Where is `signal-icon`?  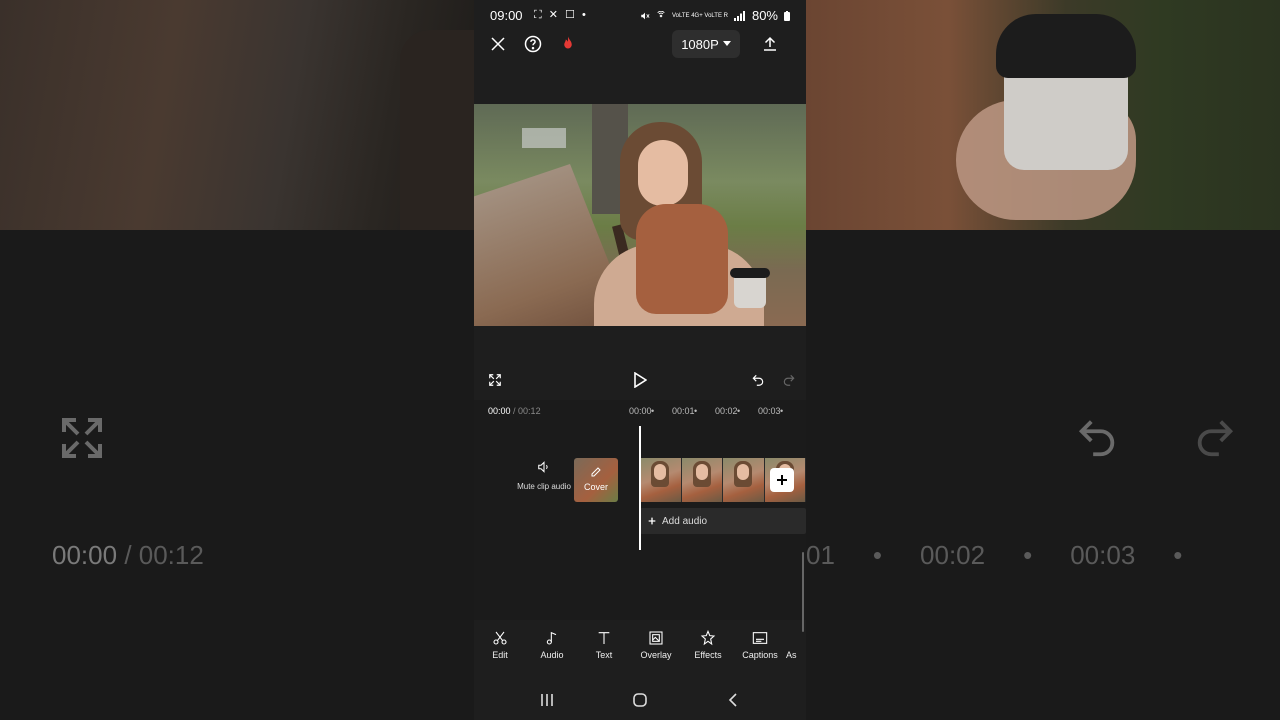
signal-icon is located at coordinates (739, 15).